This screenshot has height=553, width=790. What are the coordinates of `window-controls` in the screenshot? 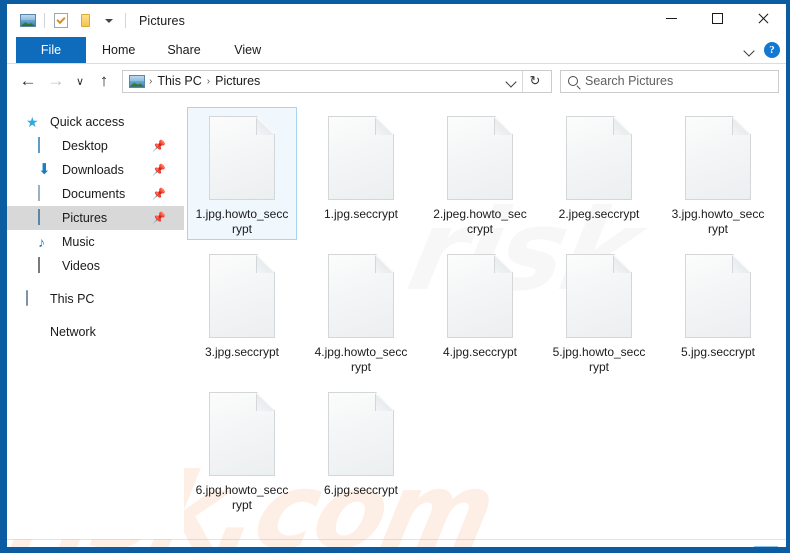 It's located at (717, 18).